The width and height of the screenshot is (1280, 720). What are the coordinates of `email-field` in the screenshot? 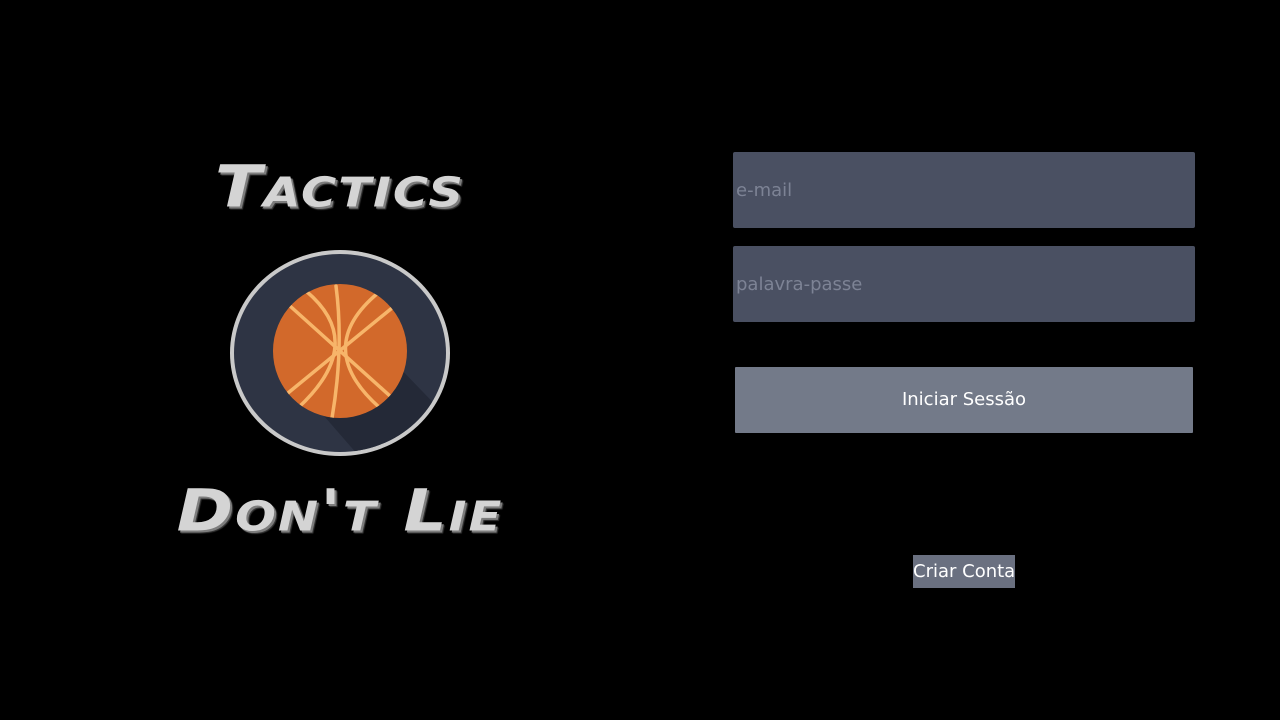 It's located at (964, 190).